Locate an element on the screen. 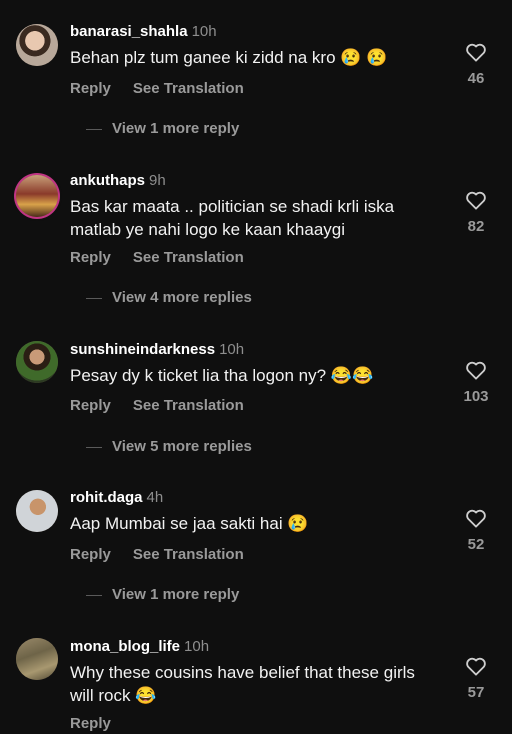  comment-text: Pesay dy k ticket lia tha logon ny? 😂😂 is located at coordinates (222, 375).